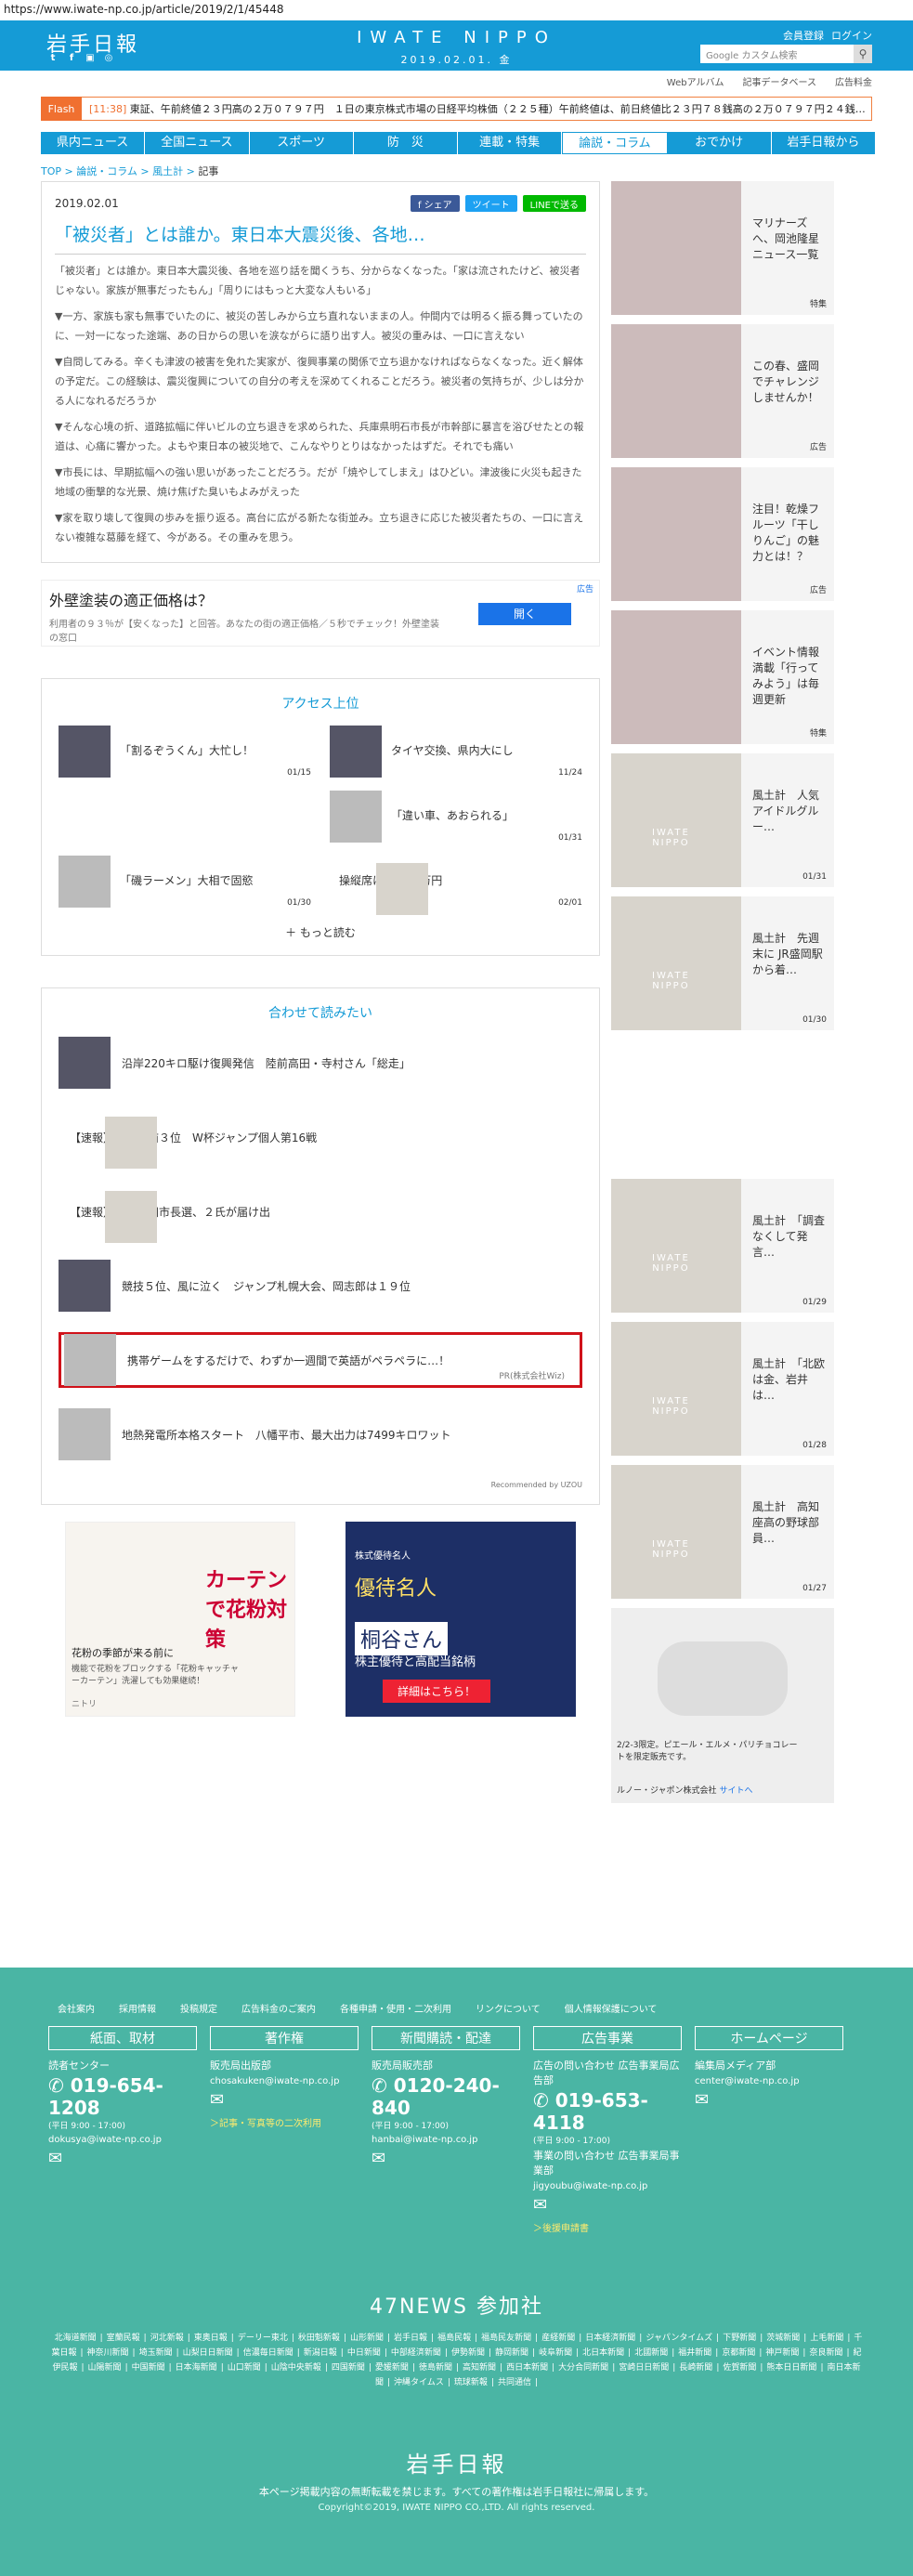 This screenshot has width=913, height=2576. Describe the element at coordinates (524, 614) in the screenshot. I see `ad-open-button: 開く` at that location.